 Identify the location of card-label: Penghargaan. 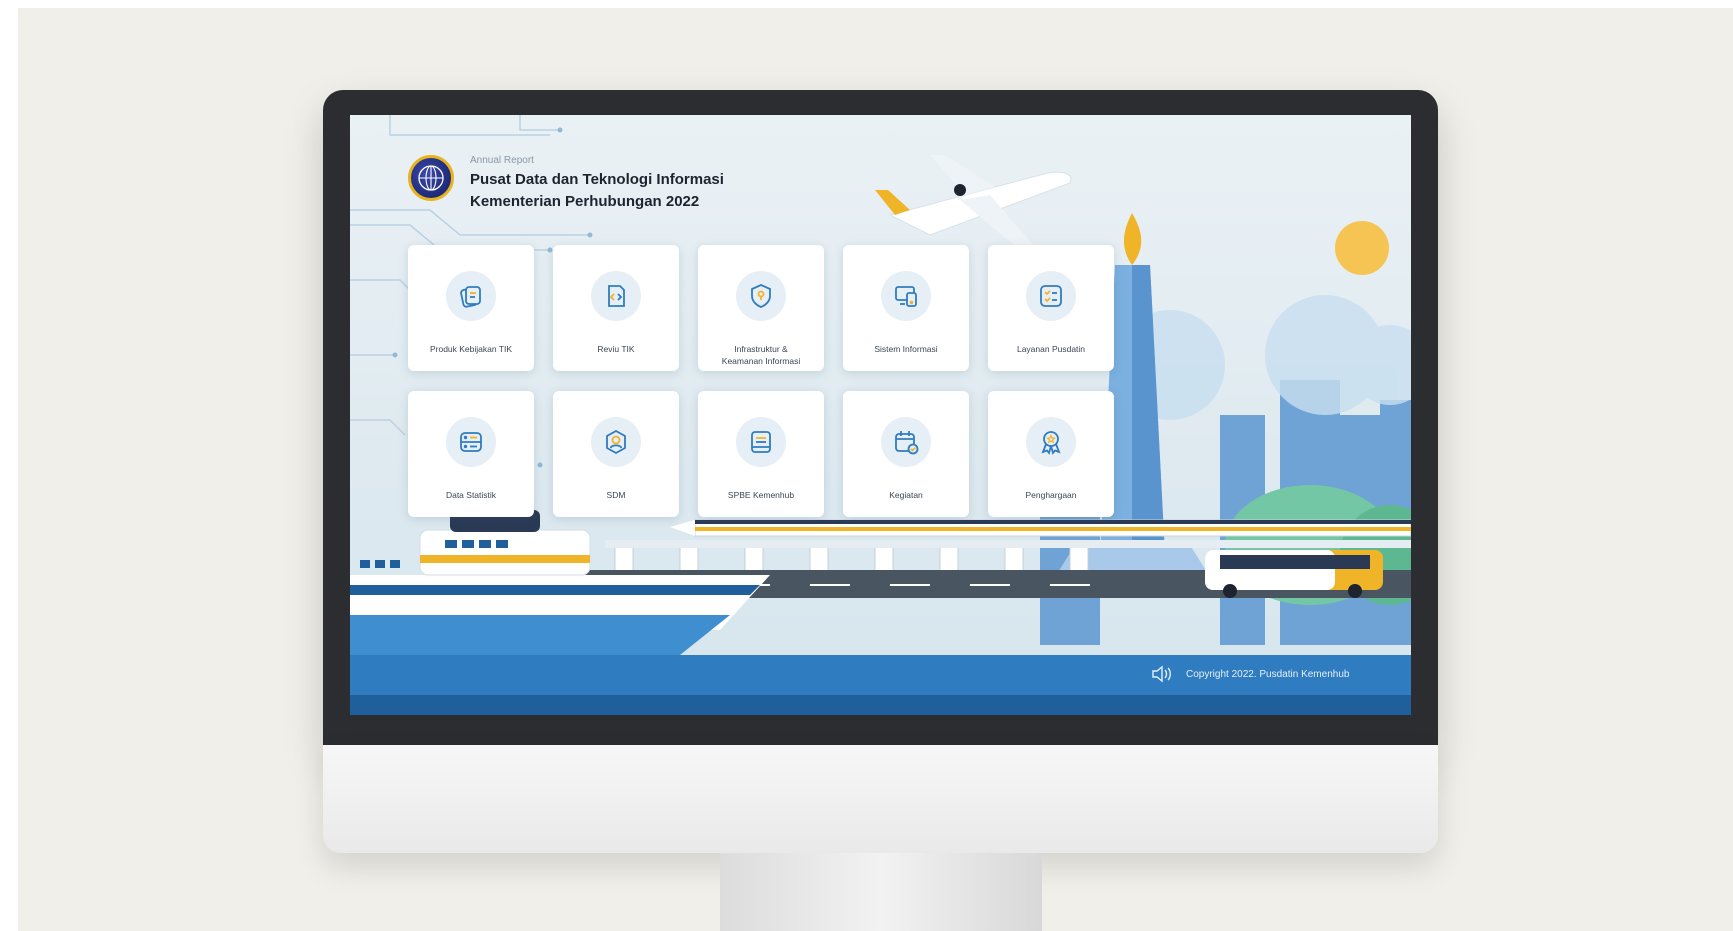
(1051, 495).